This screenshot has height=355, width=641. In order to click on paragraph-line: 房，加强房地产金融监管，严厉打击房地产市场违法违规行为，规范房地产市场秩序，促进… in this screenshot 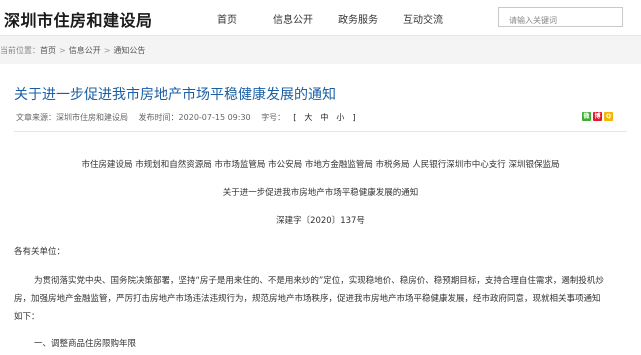, I will do `click(307, 299)`.